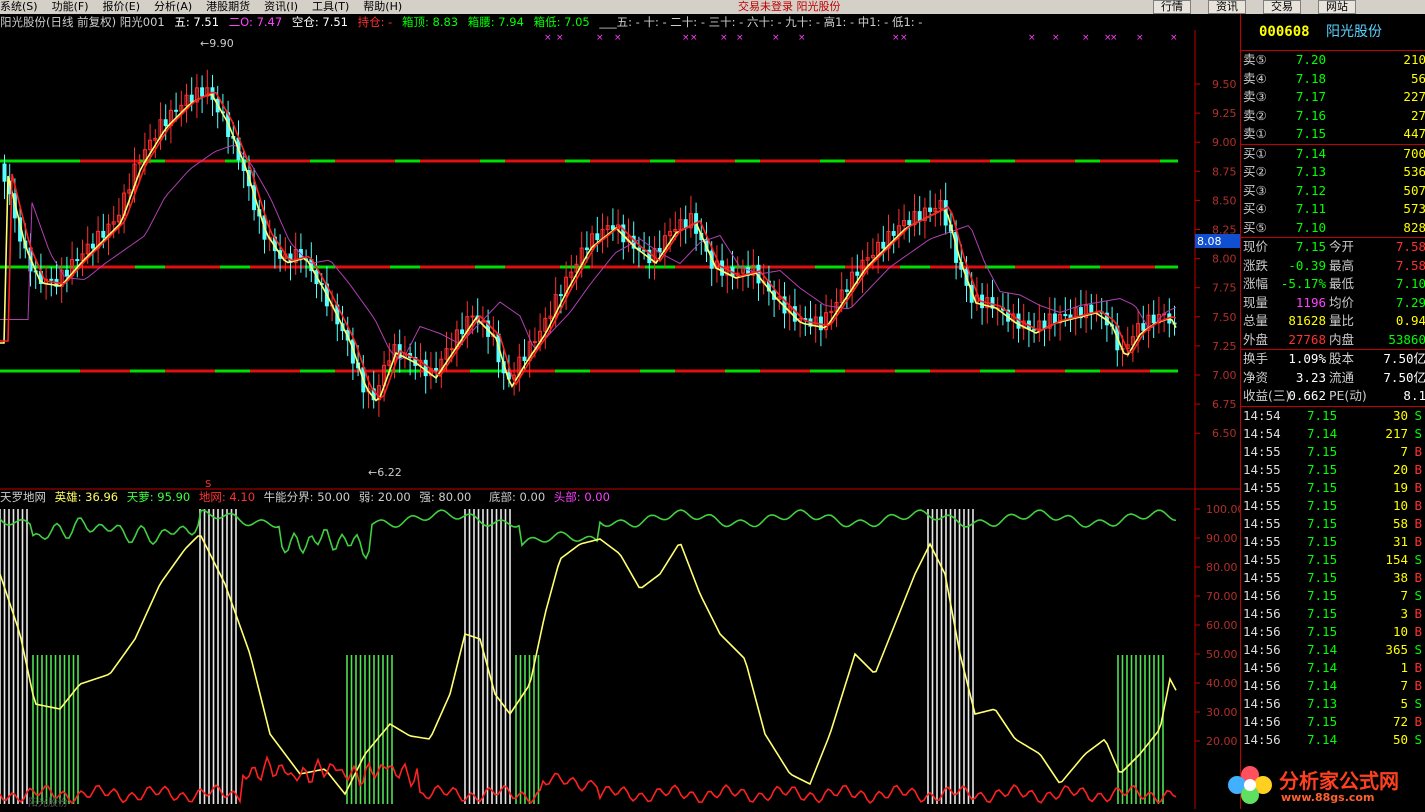 Image resolution: width=1425 pixels, height=812 pixels. I want to click on login-status: 交易未登录 阳光股份, so click(789, 6).